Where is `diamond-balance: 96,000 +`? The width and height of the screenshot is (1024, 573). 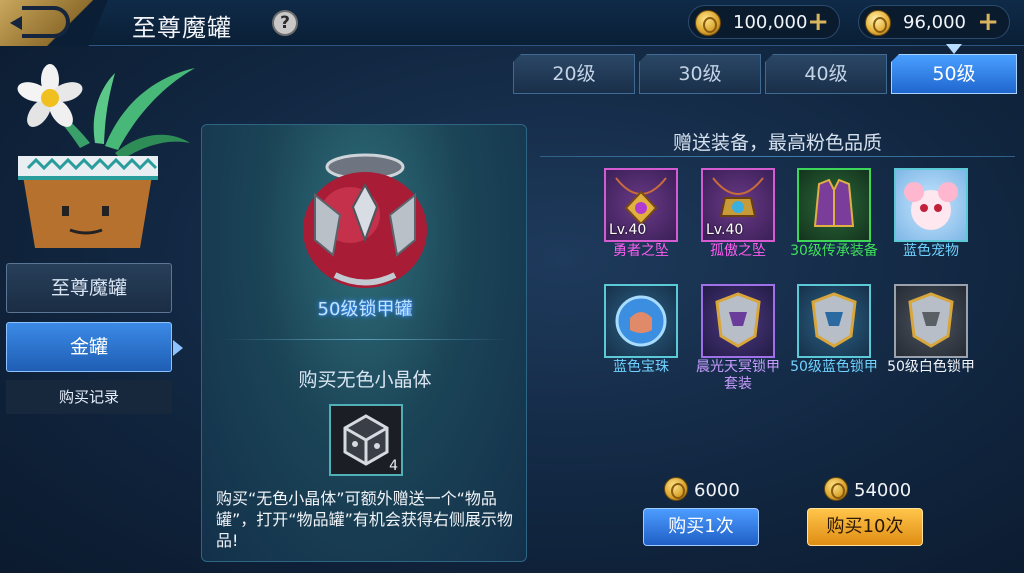
diamond-balance: 96,000 + is located at coordinates (934, 22).